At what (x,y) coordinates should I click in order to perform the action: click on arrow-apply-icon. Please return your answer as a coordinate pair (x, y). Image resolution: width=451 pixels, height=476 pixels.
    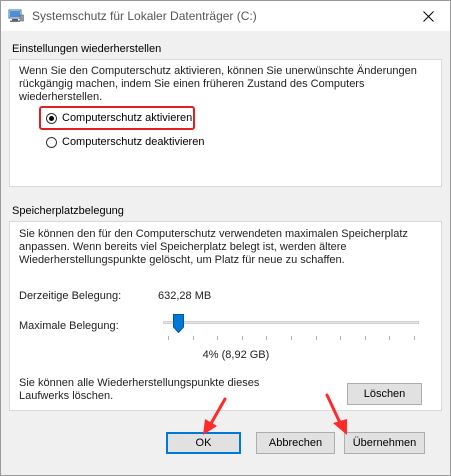
    Looking at the image, I should click on (336, 414).